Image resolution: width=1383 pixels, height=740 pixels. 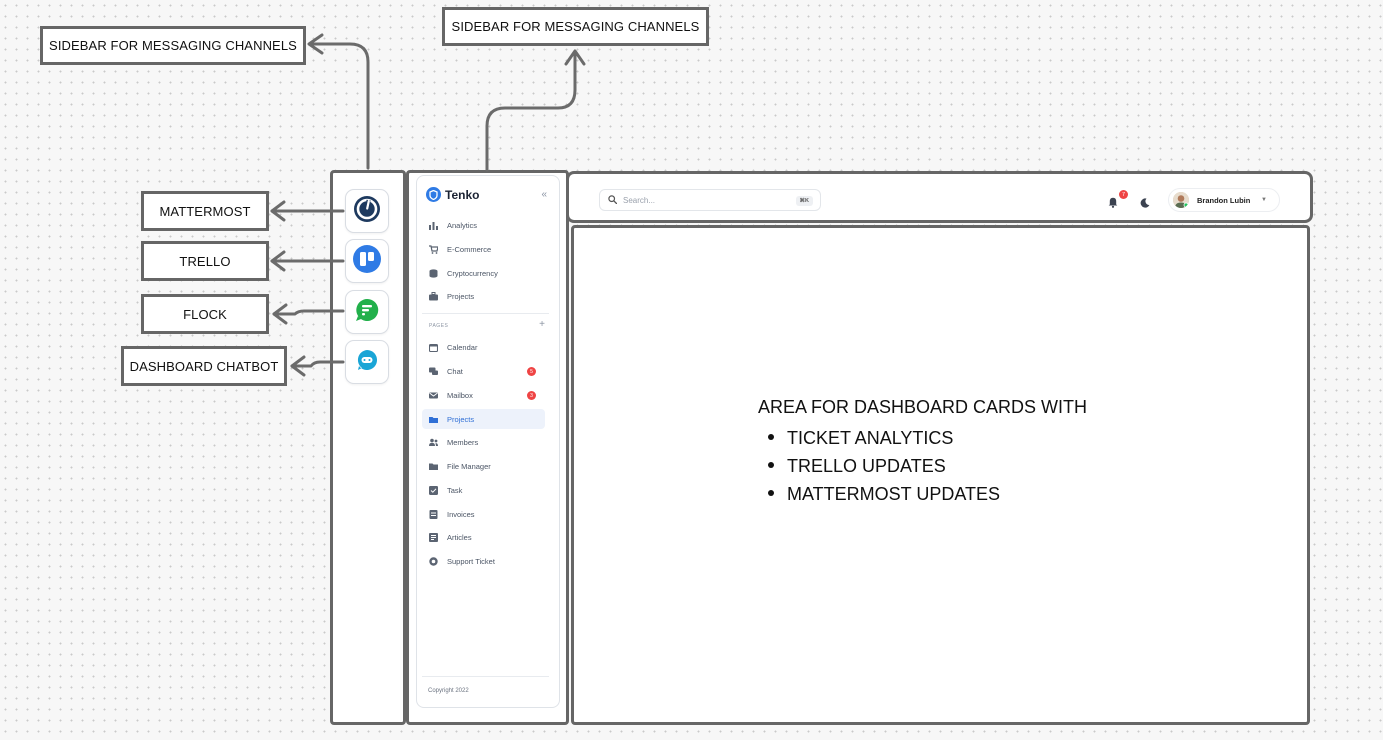 I want to click on sidebar-footer-divider, so click(x=485, y=676).